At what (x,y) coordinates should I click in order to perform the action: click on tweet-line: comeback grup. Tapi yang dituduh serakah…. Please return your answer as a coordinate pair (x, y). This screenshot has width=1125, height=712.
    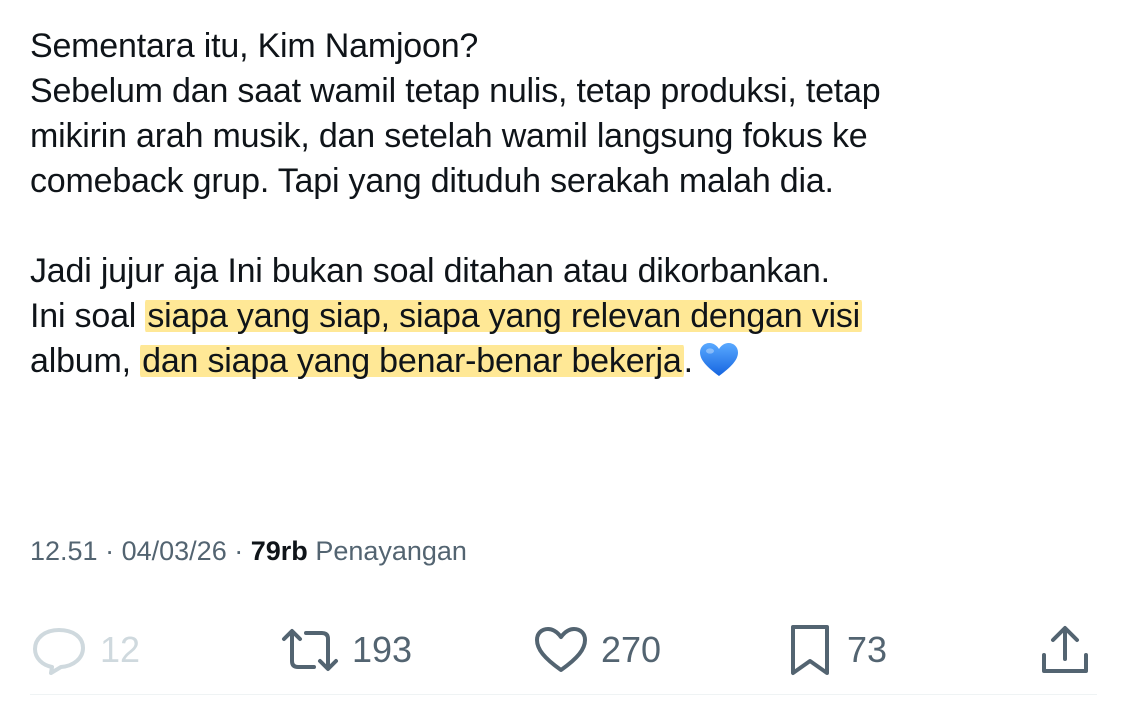
    Looking at the image, I should click on (432, 181).